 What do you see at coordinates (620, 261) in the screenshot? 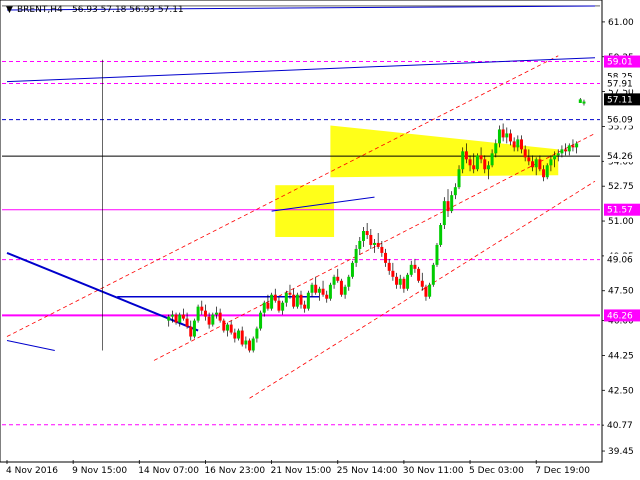
I see `price-label: 49.06` at bounding box center [620, 261].